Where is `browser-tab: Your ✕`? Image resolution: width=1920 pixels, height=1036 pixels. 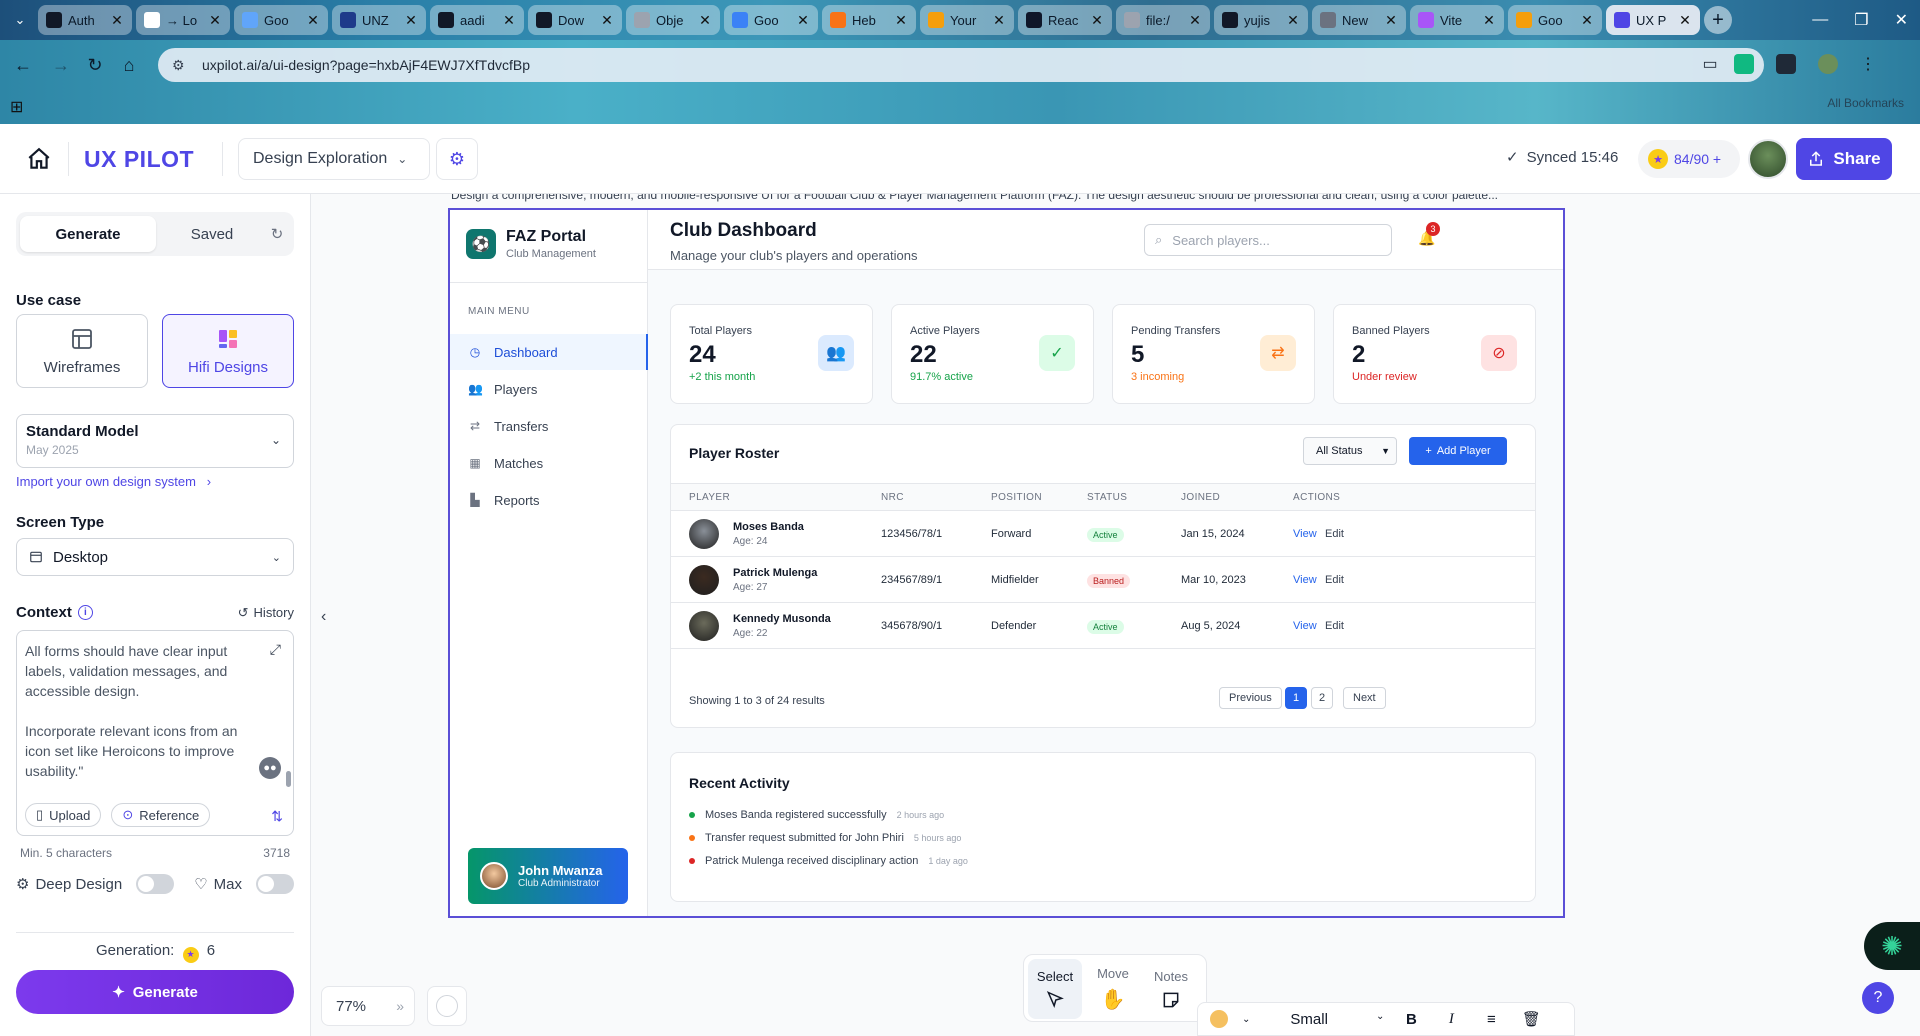 browser-tab: Your ✕ is located at coordinates (967, 20).